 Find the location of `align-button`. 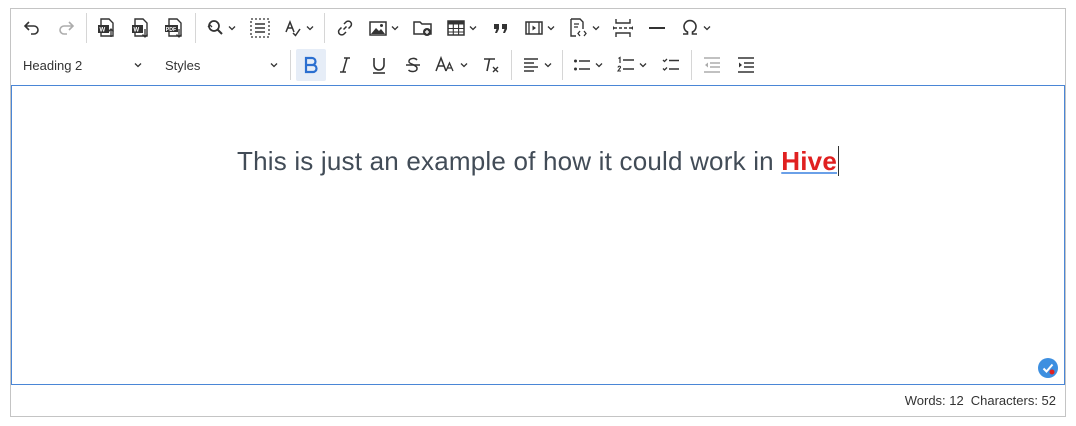

align-button is located at coordinates (537, 65).